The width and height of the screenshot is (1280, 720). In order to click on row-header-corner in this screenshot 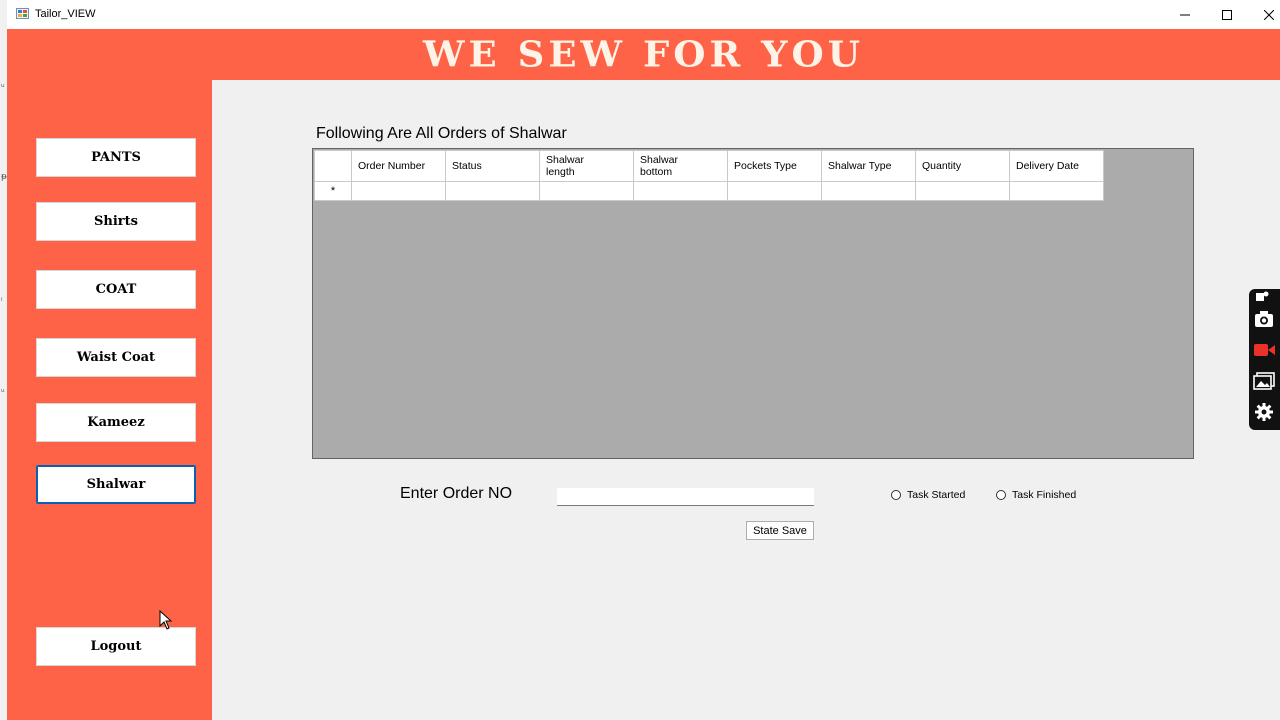, I will do `click(333, 166)`.